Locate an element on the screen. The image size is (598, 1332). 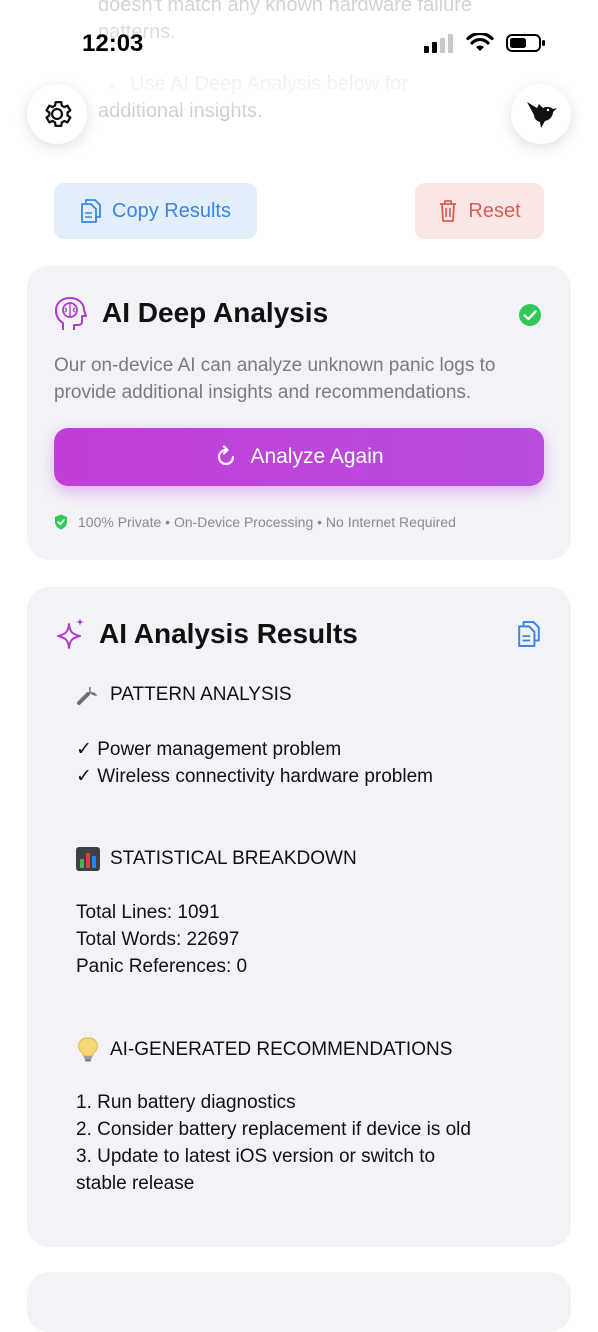
pattern-analysis-heading: PATTERN ANALYSIS is located at coordinates (184, 695).